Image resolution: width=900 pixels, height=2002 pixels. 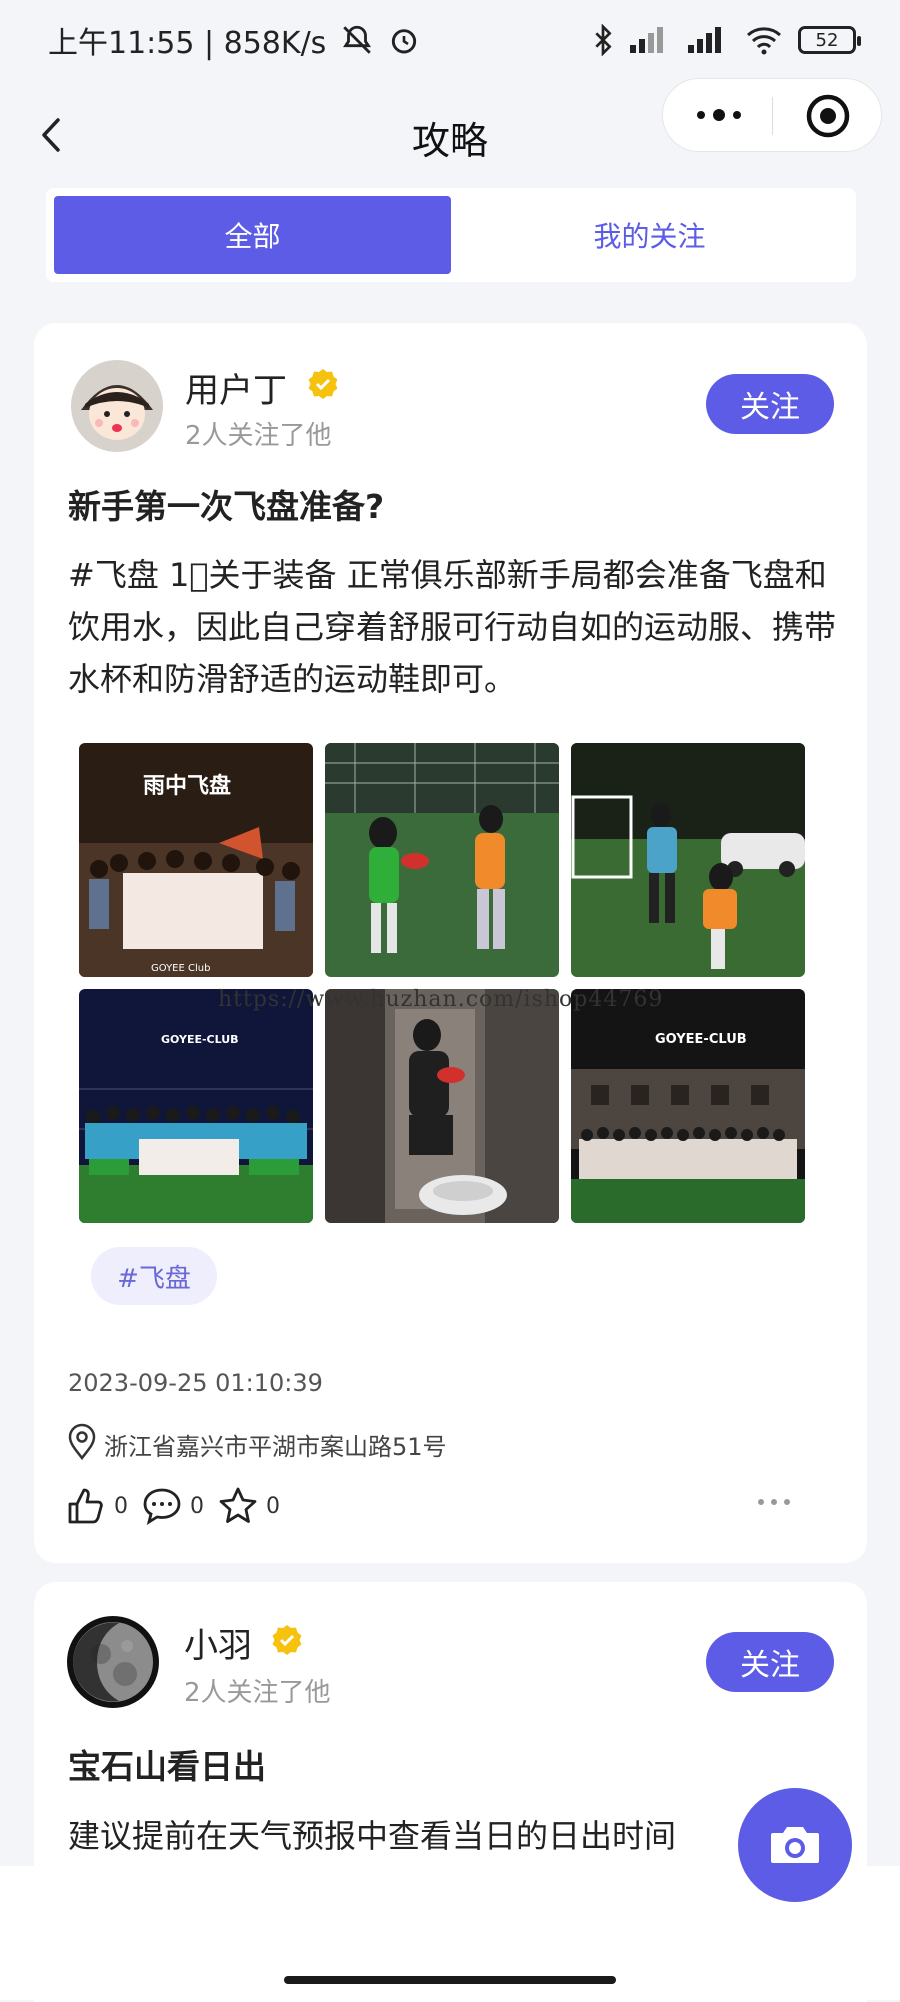 I want to click on camera-icon, so click(x=795, y=1845).